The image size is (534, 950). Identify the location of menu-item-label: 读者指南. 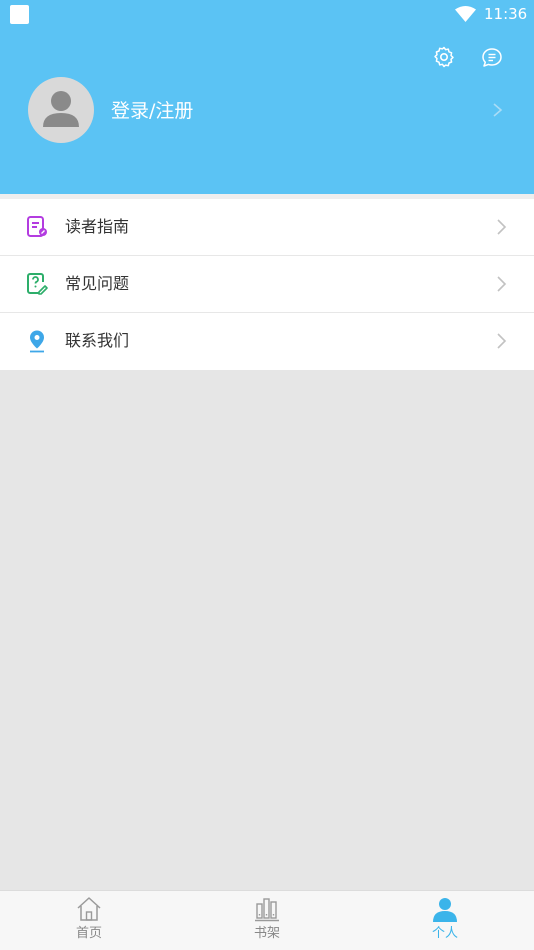
(97, 226).